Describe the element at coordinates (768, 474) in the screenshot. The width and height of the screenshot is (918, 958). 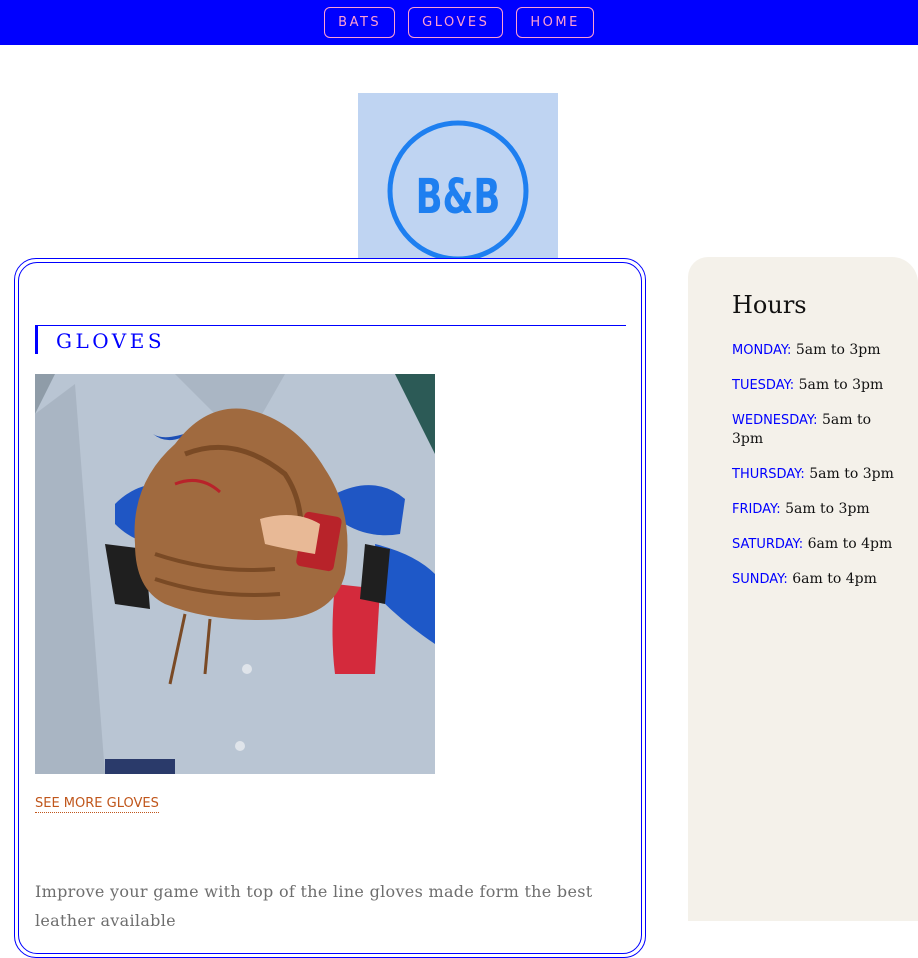
I see `day-label: THURSDAY:` at that location.